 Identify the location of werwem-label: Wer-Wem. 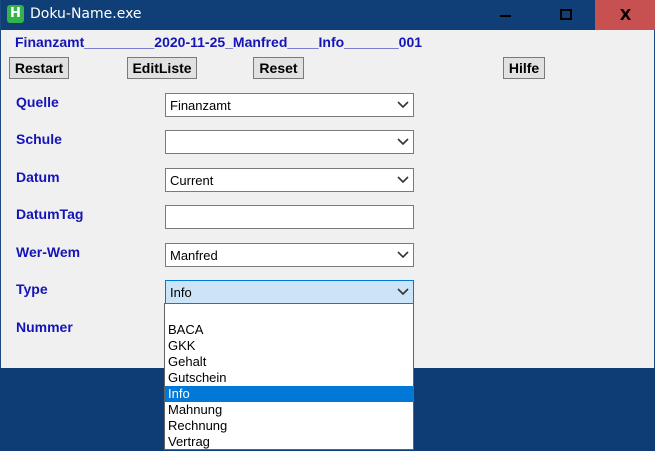
(48, 252).